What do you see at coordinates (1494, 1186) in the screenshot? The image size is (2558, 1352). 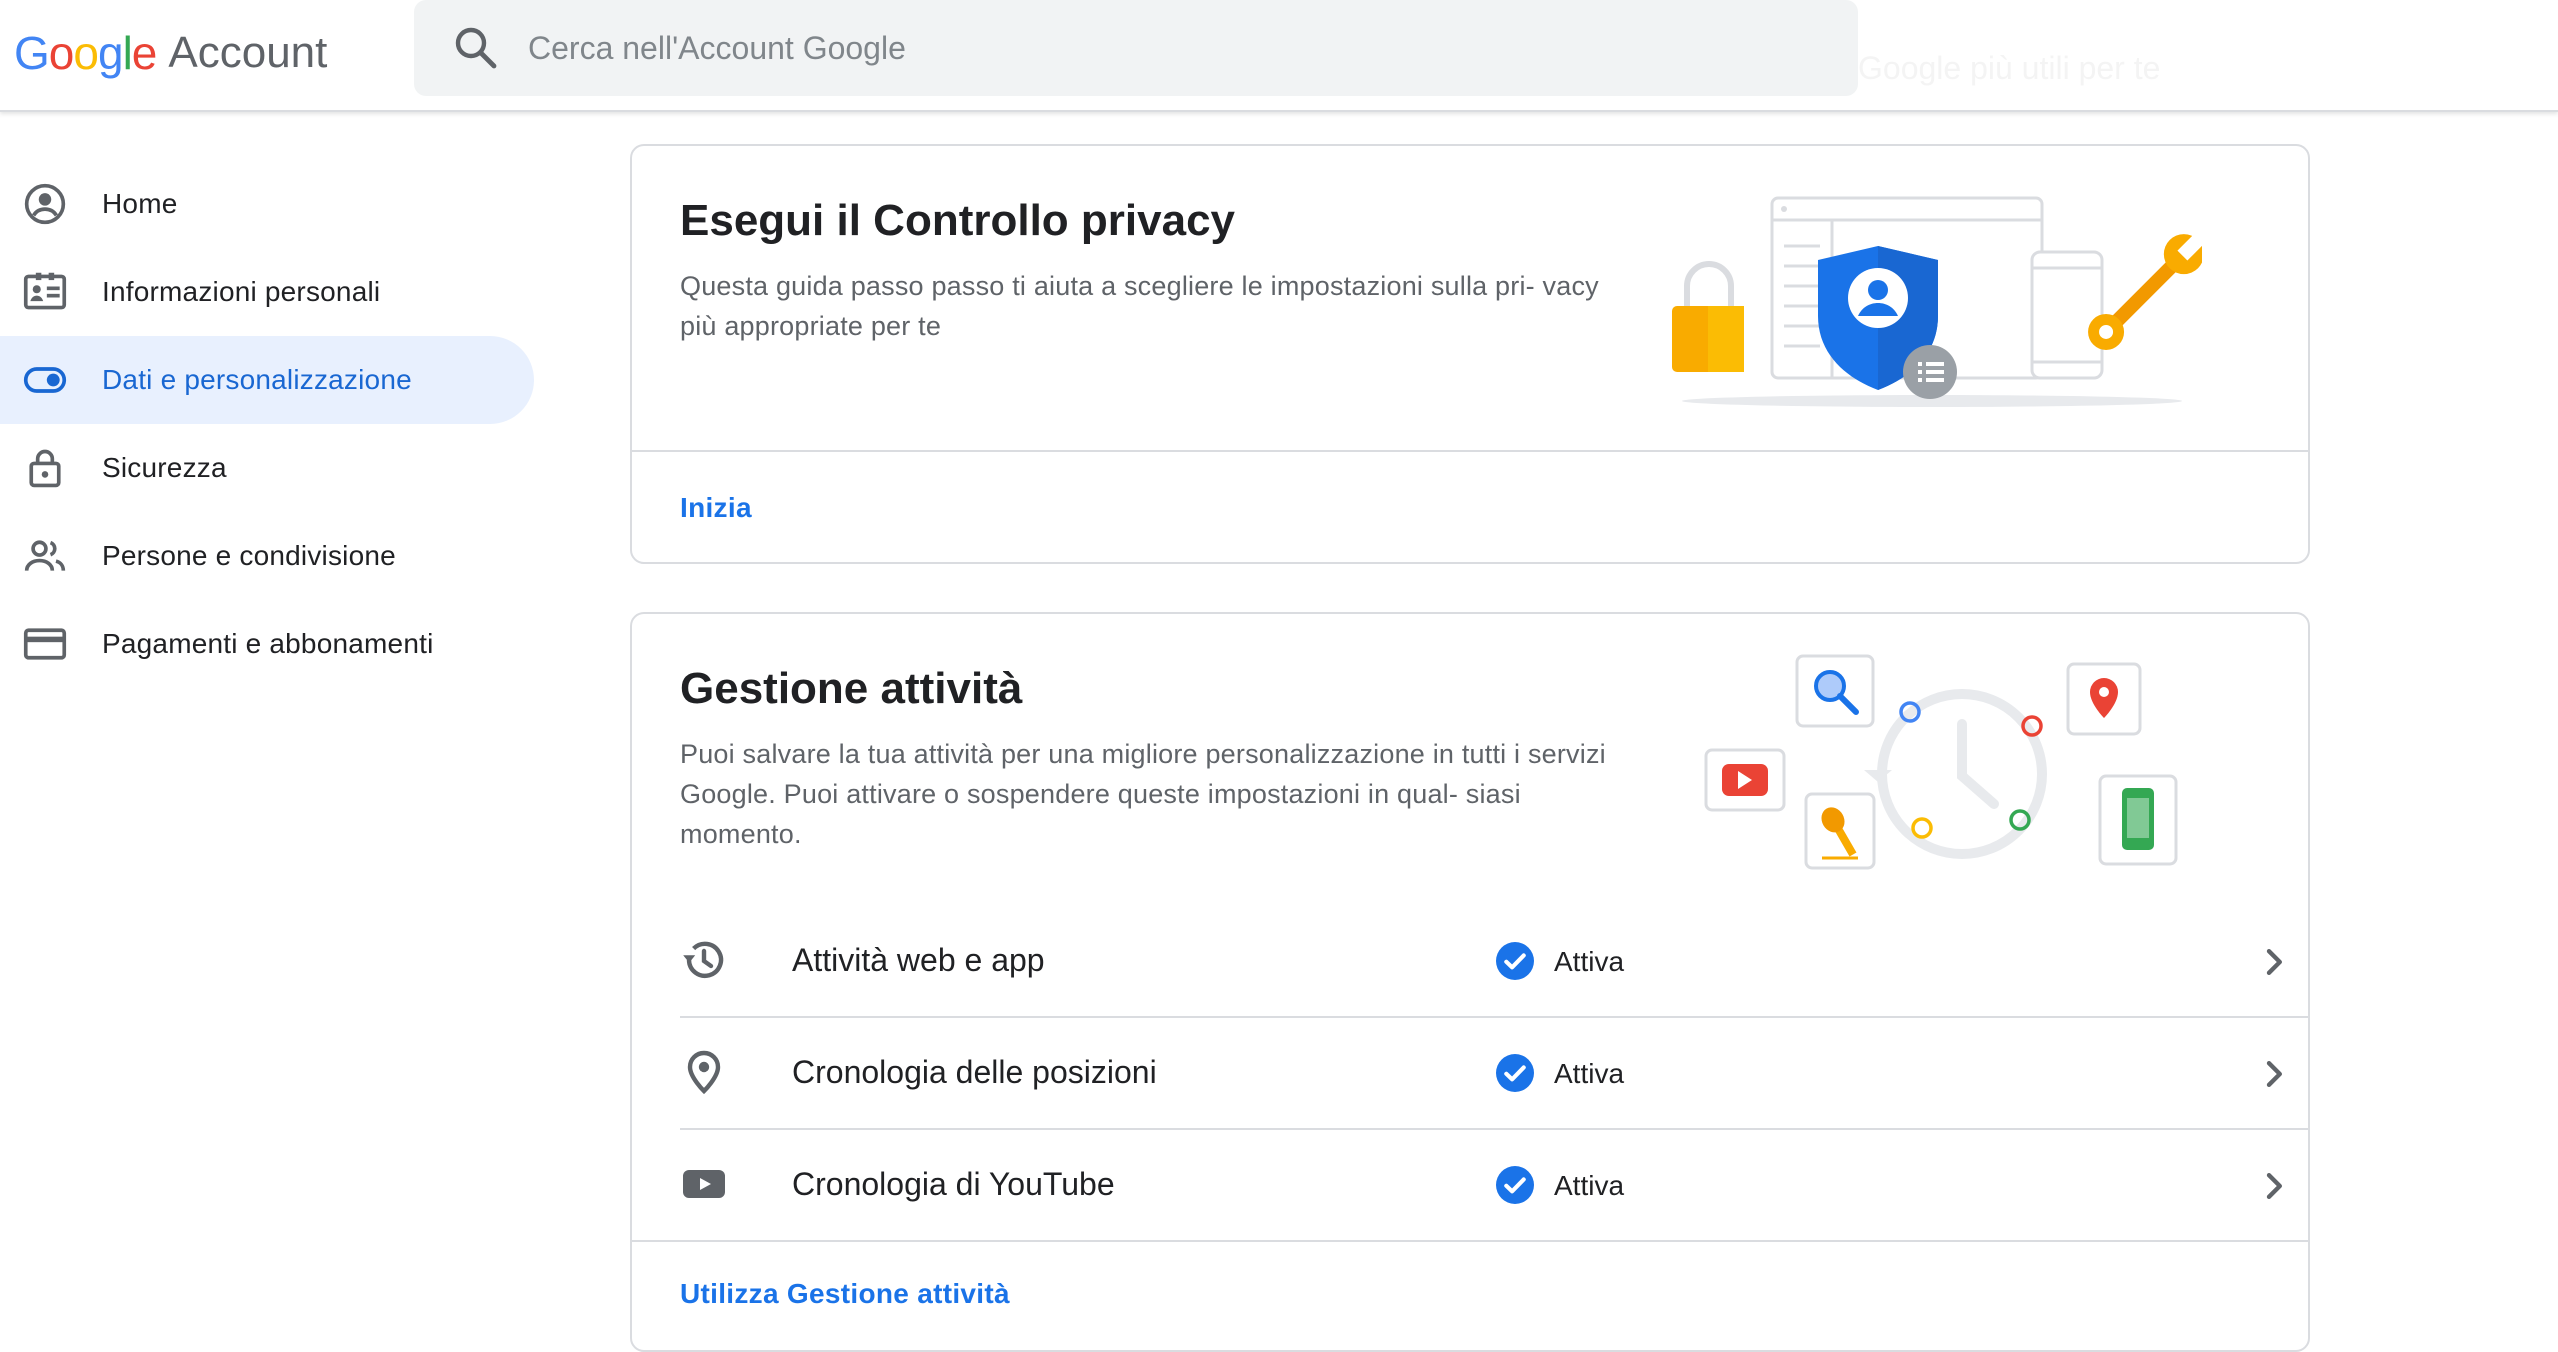 I see `activity-row-youtube-history: Cronologia di YouTube Attiva` at bounding box center [1494, 1186].